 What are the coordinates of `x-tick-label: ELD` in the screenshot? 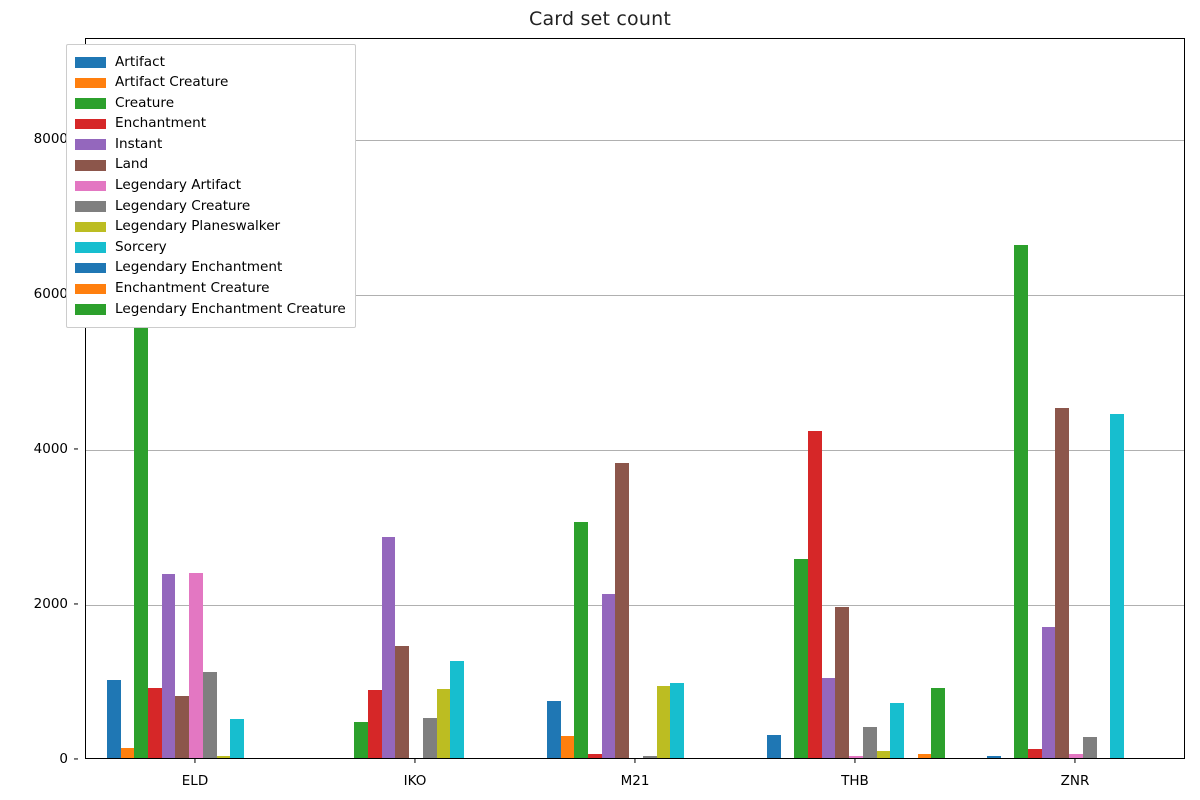 It's located at (195, 781).